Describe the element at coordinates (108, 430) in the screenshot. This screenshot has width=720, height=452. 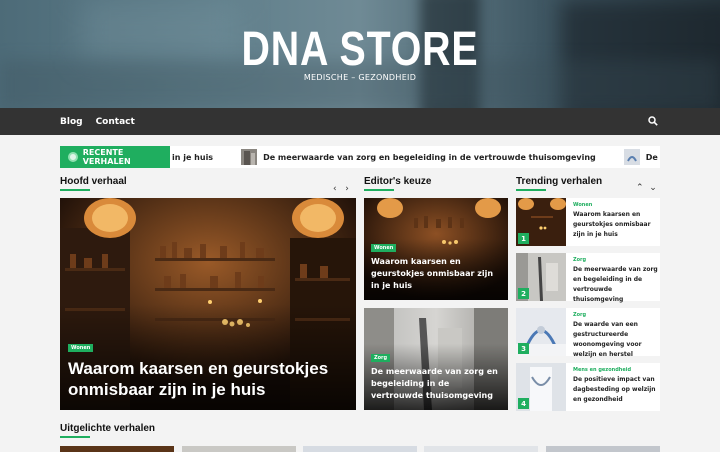
I see `section-title-featured: Uitgelichte verhalen` at that location.